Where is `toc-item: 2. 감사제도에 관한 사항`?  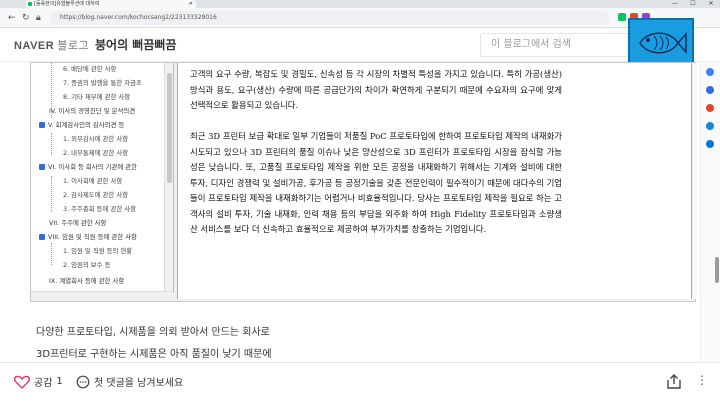
toc-item: 2. 감사제도에 관한 사항 is located at coordinates (95, 195).